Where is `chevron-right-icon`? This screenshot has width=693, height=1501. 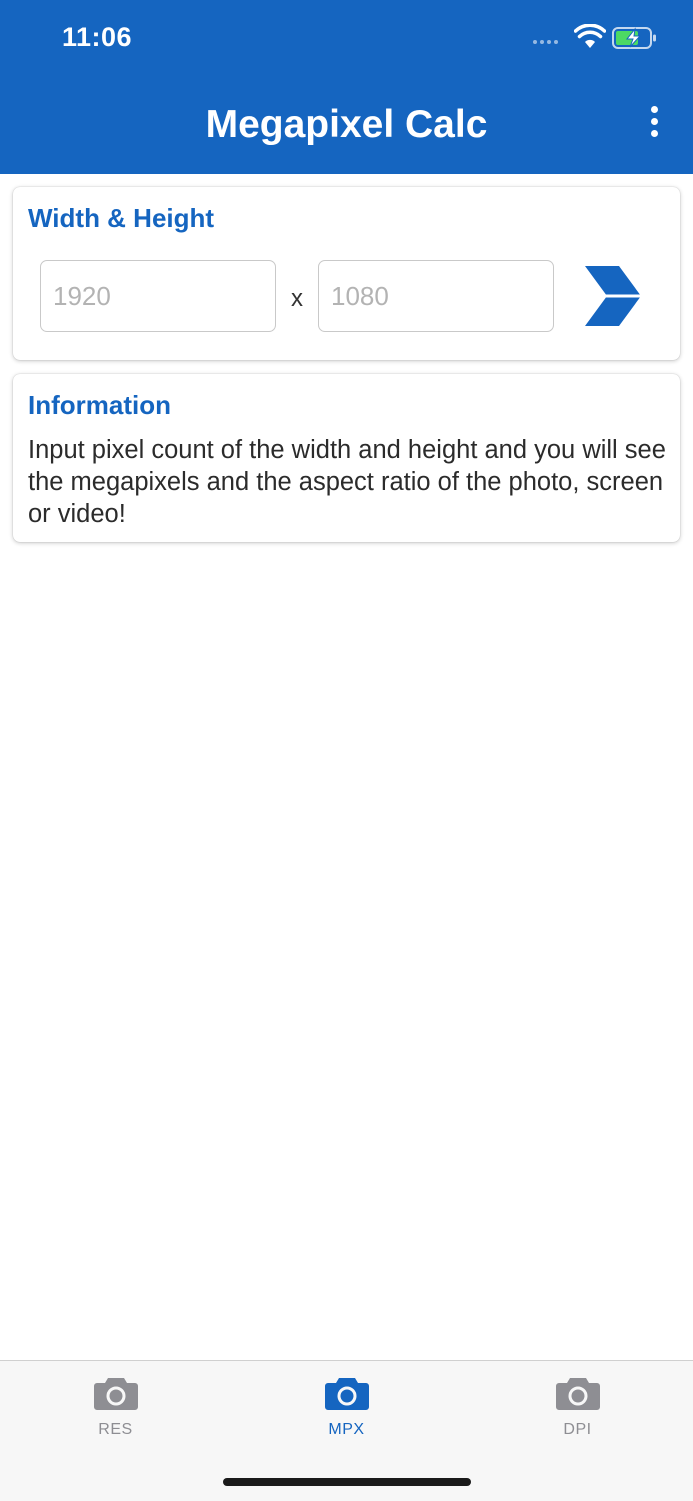
chevron-right-icon is located at coordinates (614, 296).